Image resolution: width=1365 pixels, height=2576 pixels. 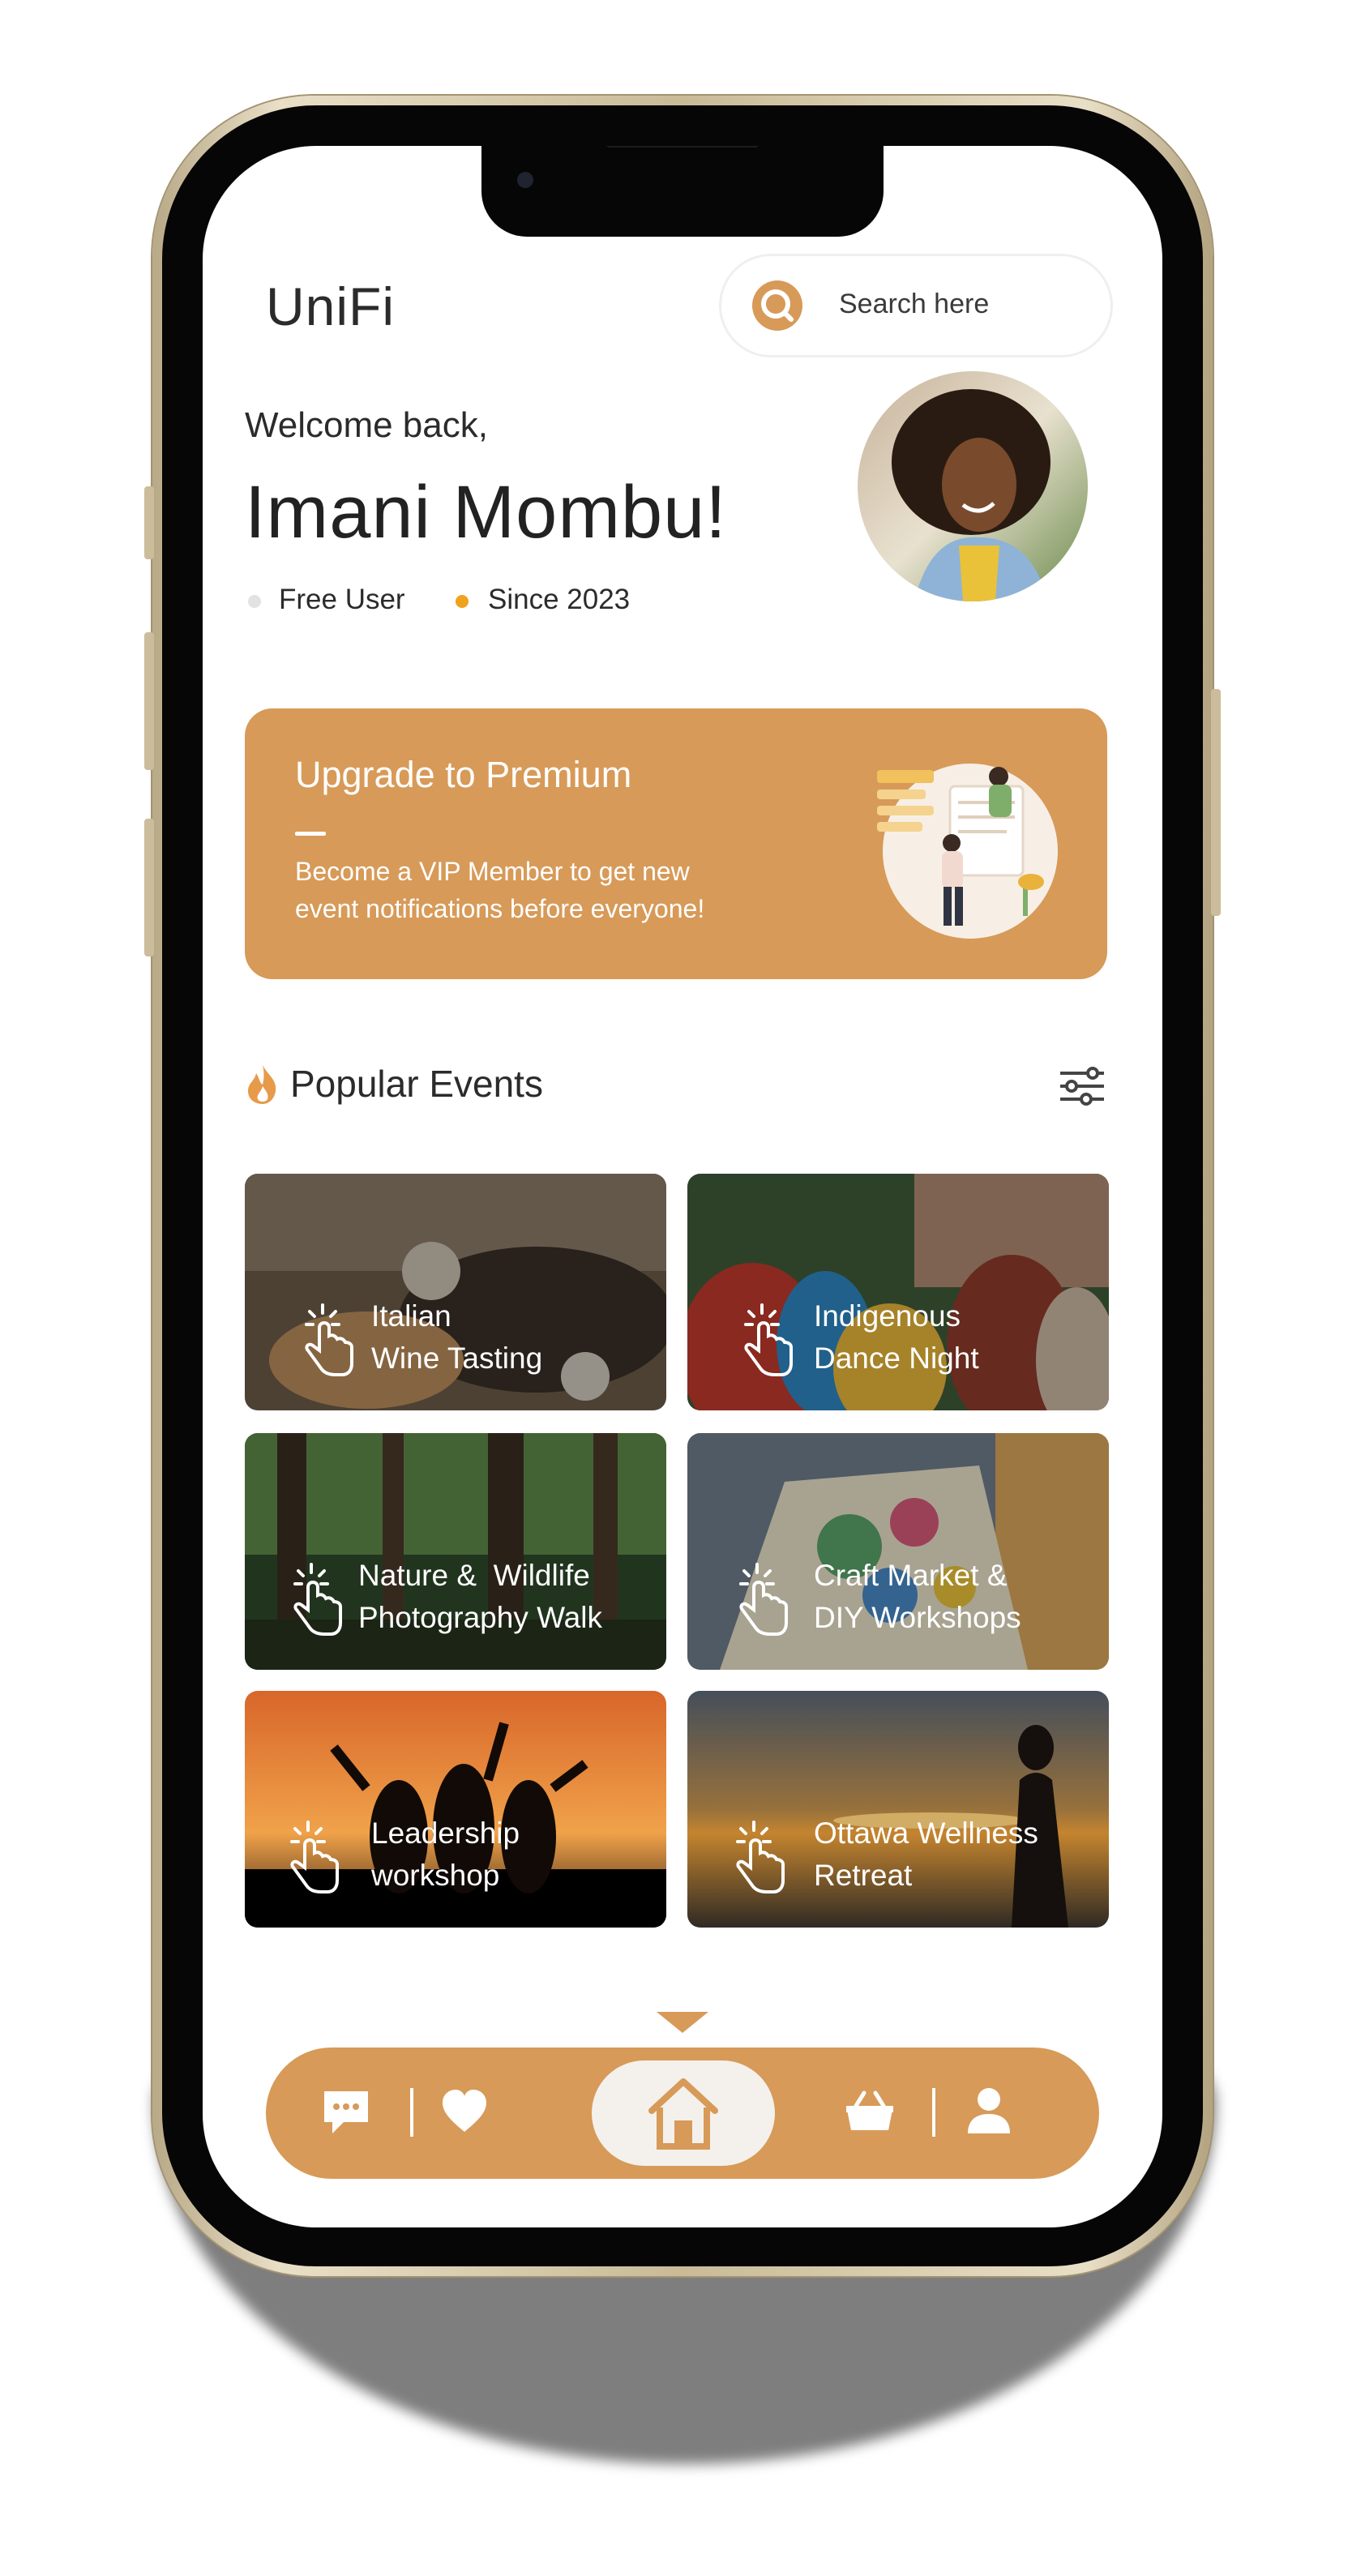 I want to click on camera-icon, so click(x=525, y=180).